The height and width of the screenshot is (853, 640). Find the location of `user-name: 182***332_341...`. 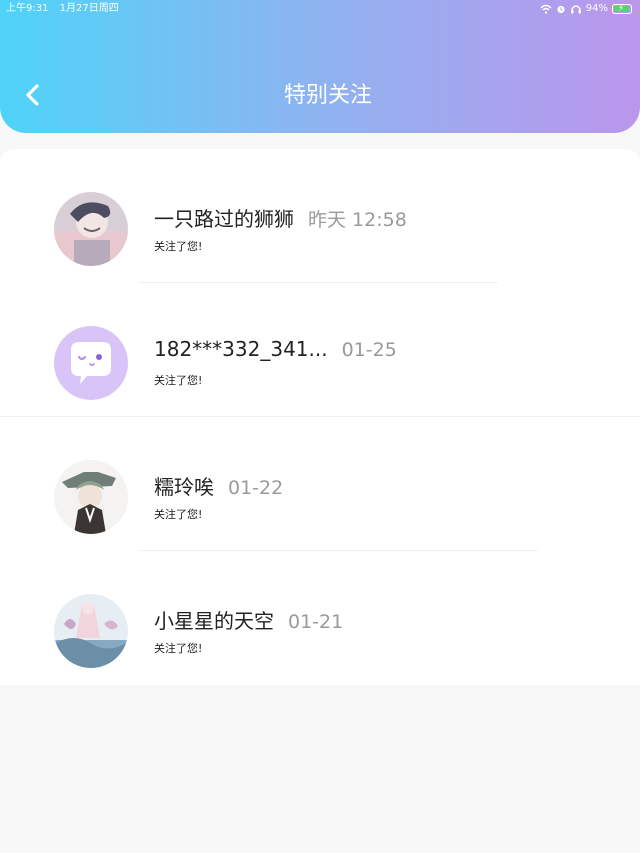

user-name: 182***332_341... is located at coordinates (241, 349).